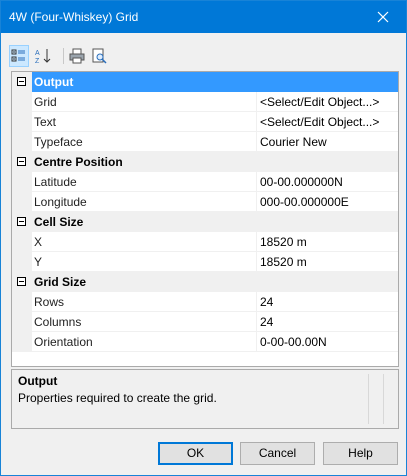 The image size is (407, 476). I want to click on property-row-grid: Grid <Select/Edit Object...>, so click(205, 102).